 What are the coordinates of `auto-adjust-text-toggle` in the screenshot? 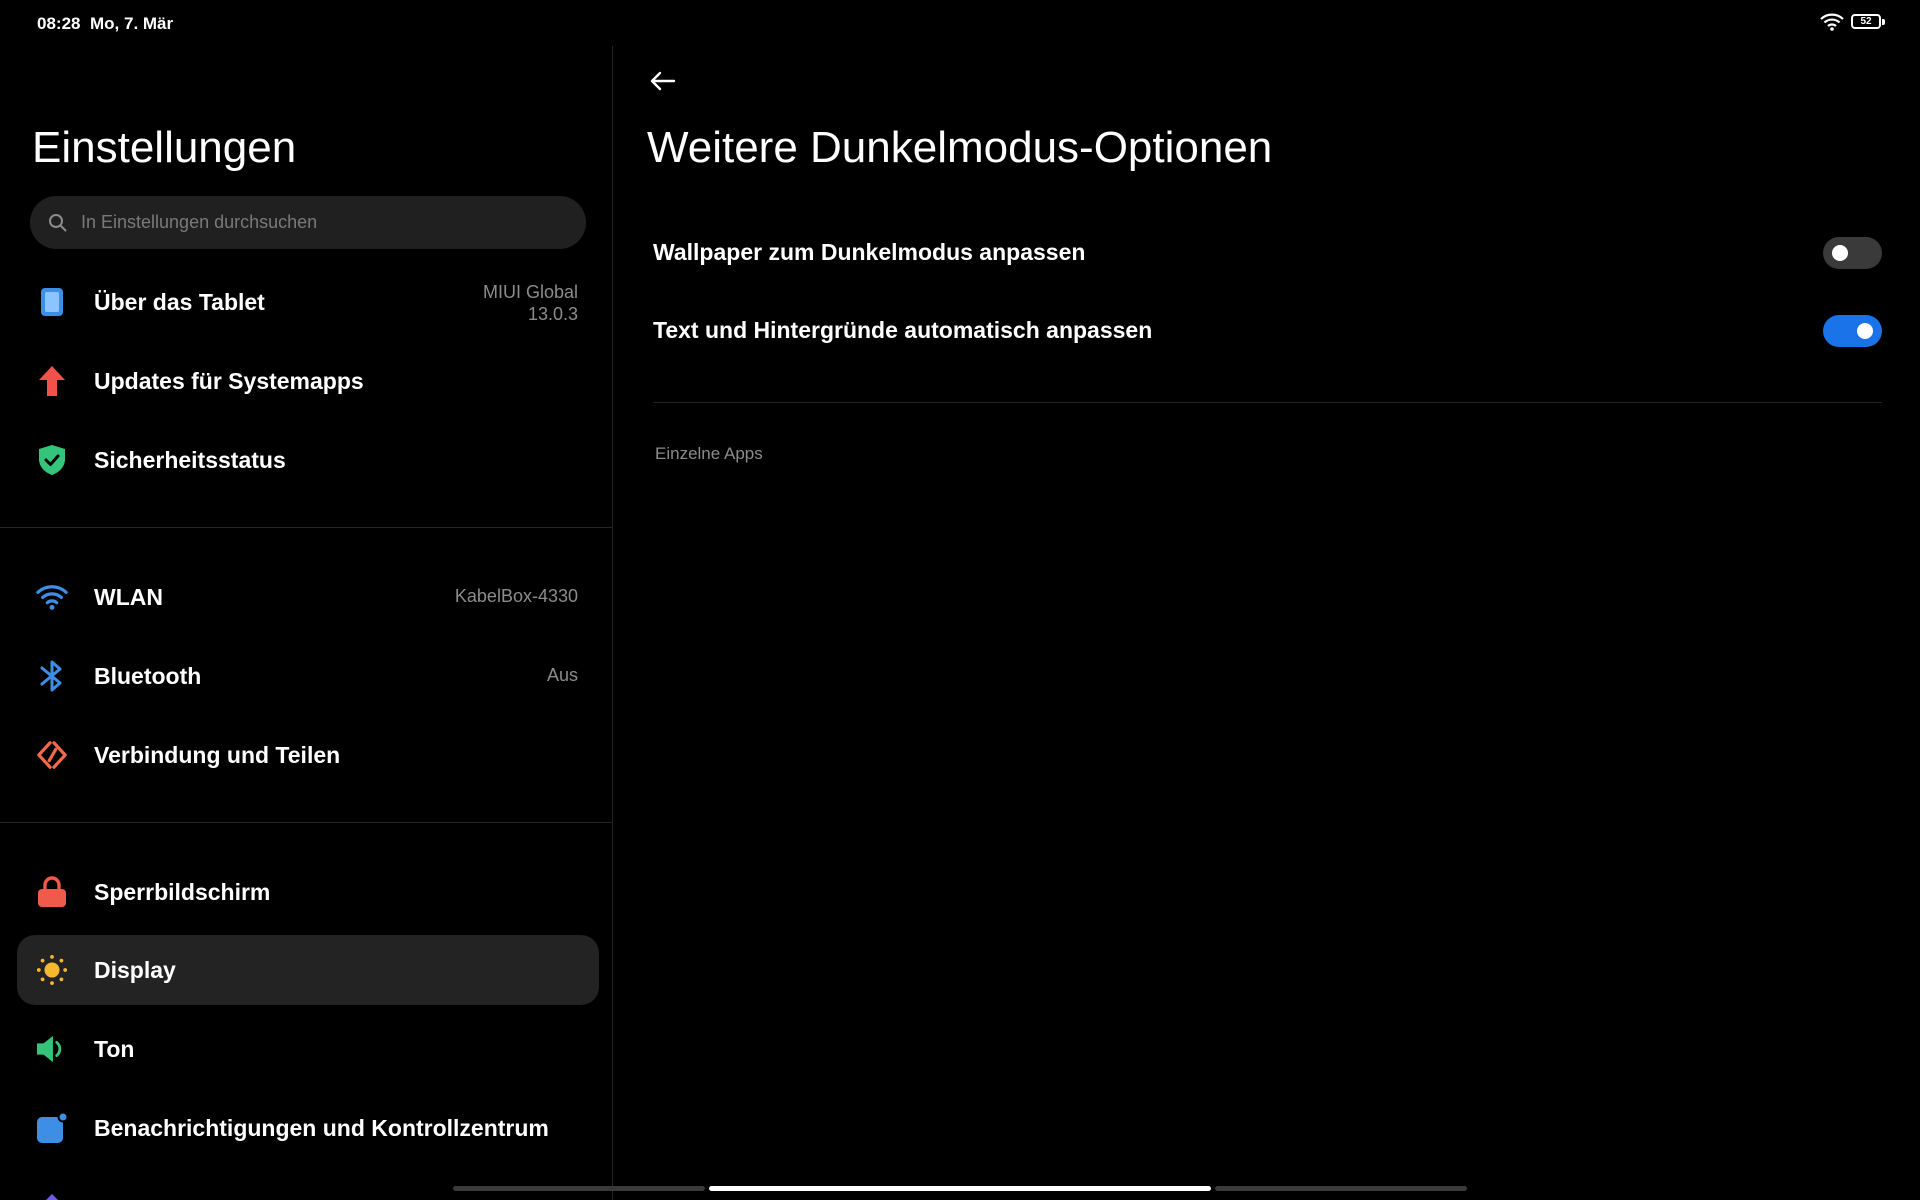 It's located at (1852, 331).